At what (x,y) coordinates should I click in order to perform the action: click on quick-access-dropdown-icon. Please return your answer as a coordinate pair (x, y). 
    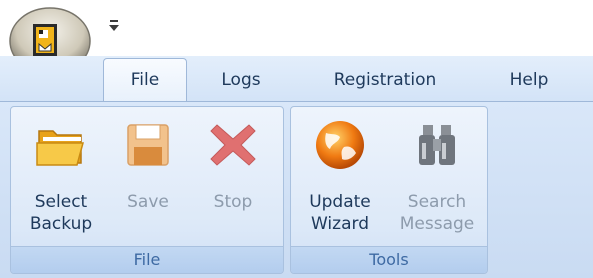
    Looking at the image, I should click on (114, 27).